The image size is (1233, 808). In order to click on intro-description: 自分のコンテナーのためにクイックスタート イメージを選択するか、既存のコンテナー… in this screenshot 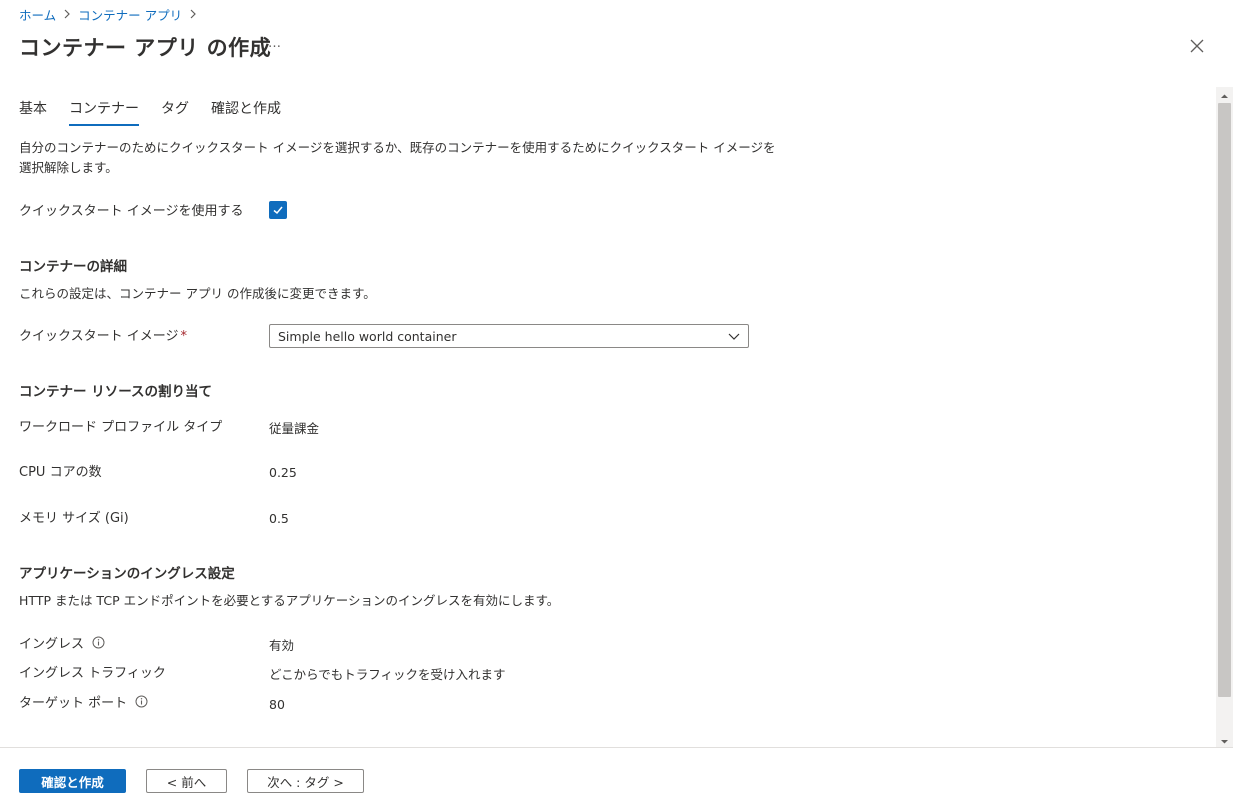, I will do `click(397, 158)`.